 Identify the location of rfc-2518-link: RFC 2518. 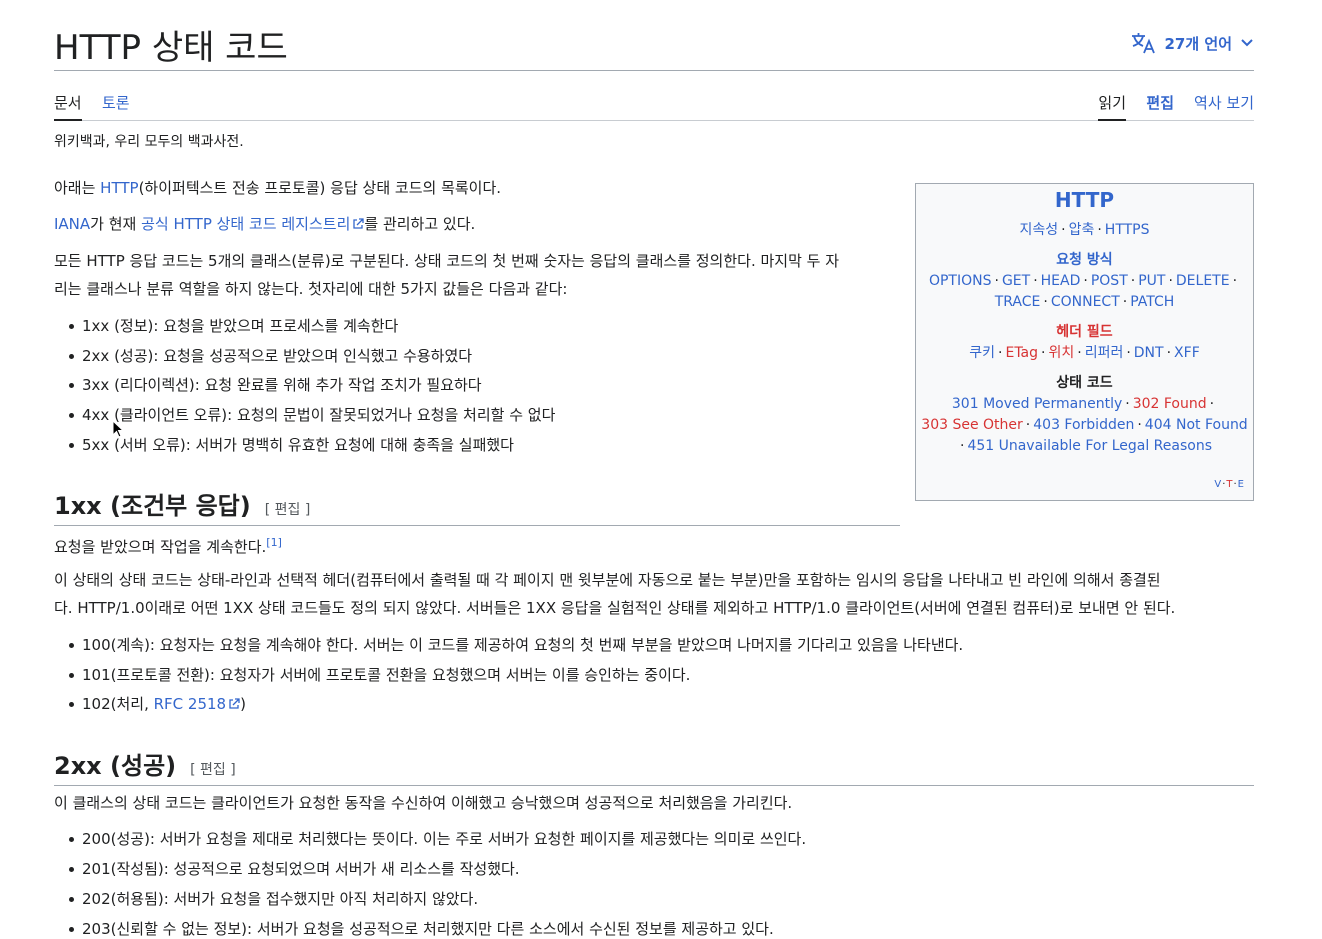
(197, 704).